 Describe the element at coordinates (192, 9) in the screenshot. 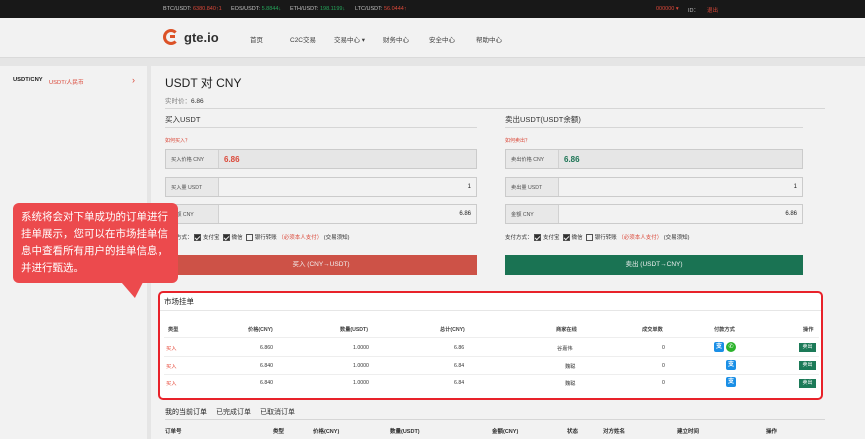

I see `ticker-item: BTC/USDT: 6380.840↑1` at that location.